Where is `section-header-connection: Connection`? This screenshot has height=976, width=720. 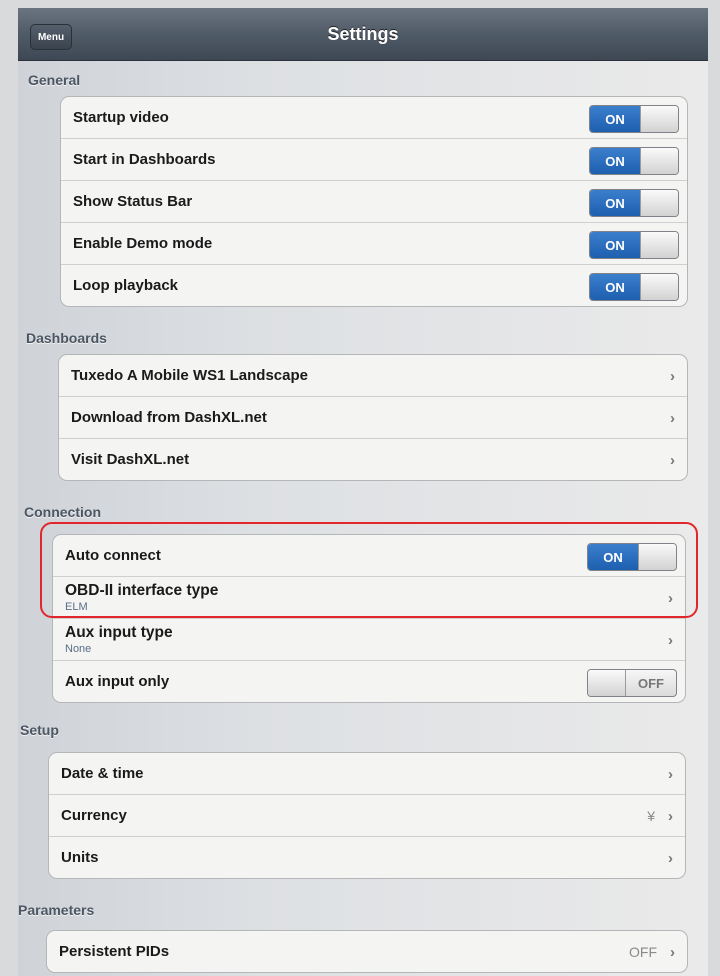
section-header-connection: Connection is located at coordinates (62, 512).